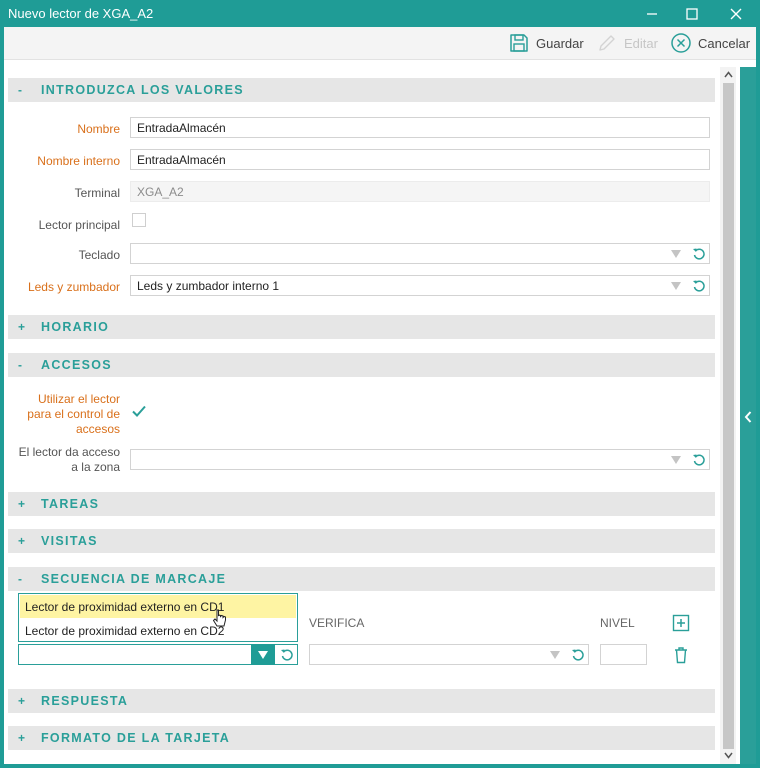 Image resolution: width=760 pixels, height=768 pixels. I want to click on minimize-icon, so click(652, 13).